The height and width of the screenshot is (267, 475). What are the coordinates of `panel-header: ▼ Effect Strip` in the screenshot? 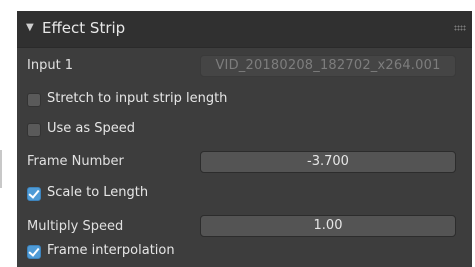 It's located at (244, 29).